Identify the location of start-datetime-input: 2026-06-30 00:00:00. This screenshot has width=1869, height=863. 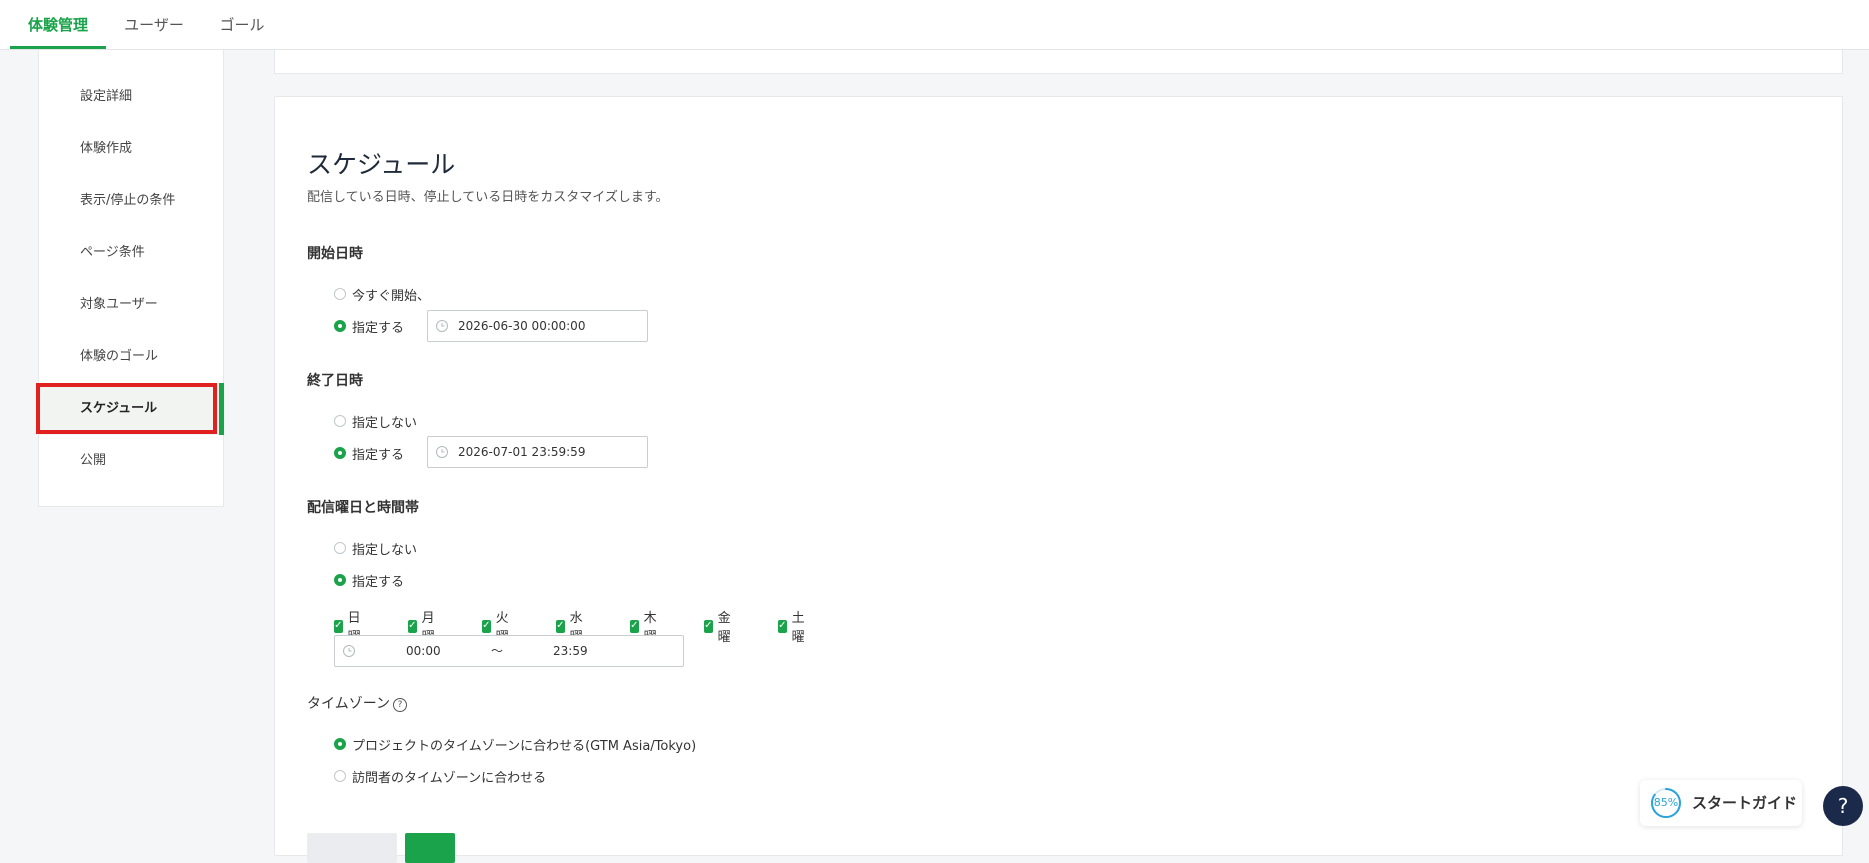
(537, 326).